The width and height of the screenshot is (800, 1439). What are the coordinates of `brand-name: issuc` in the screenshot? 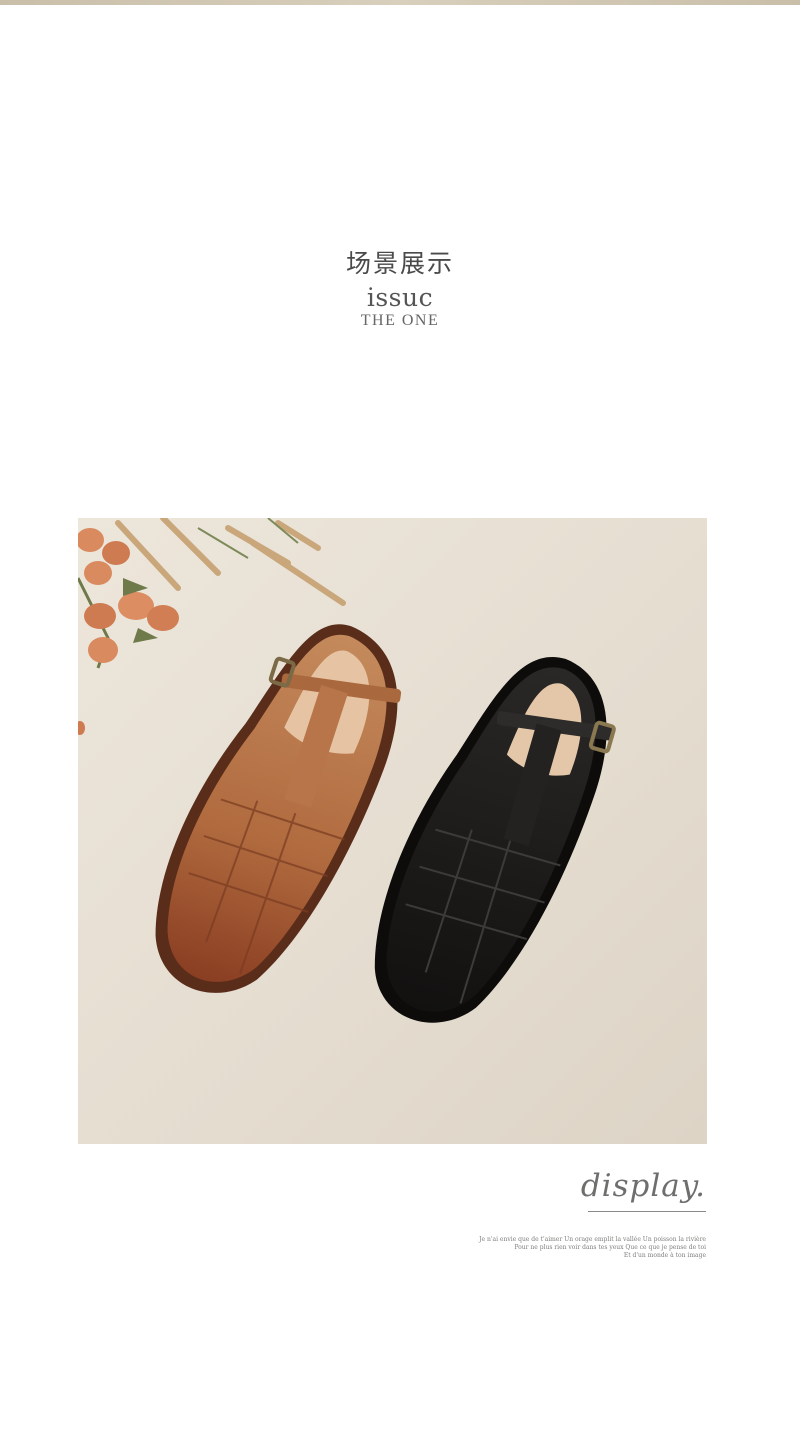 It's located at (400, 297).